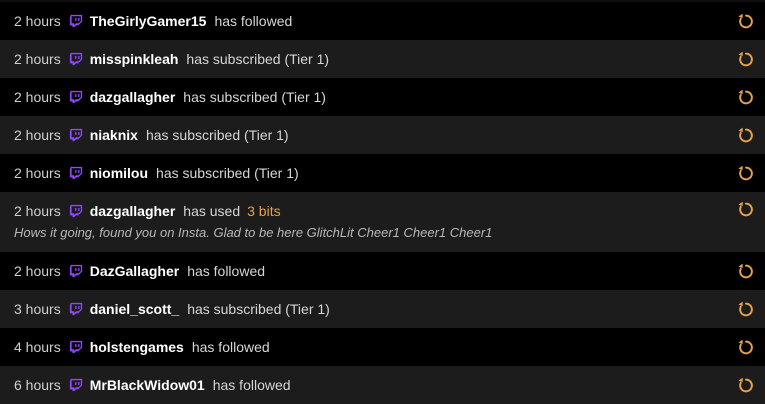 The height and width of the screenshot is (404, 765). Describe the element at coordinates (382, 173) in the screenshot. I see `event-row: 2 hours niomilou has subscribed (Tier 1)` at that location.